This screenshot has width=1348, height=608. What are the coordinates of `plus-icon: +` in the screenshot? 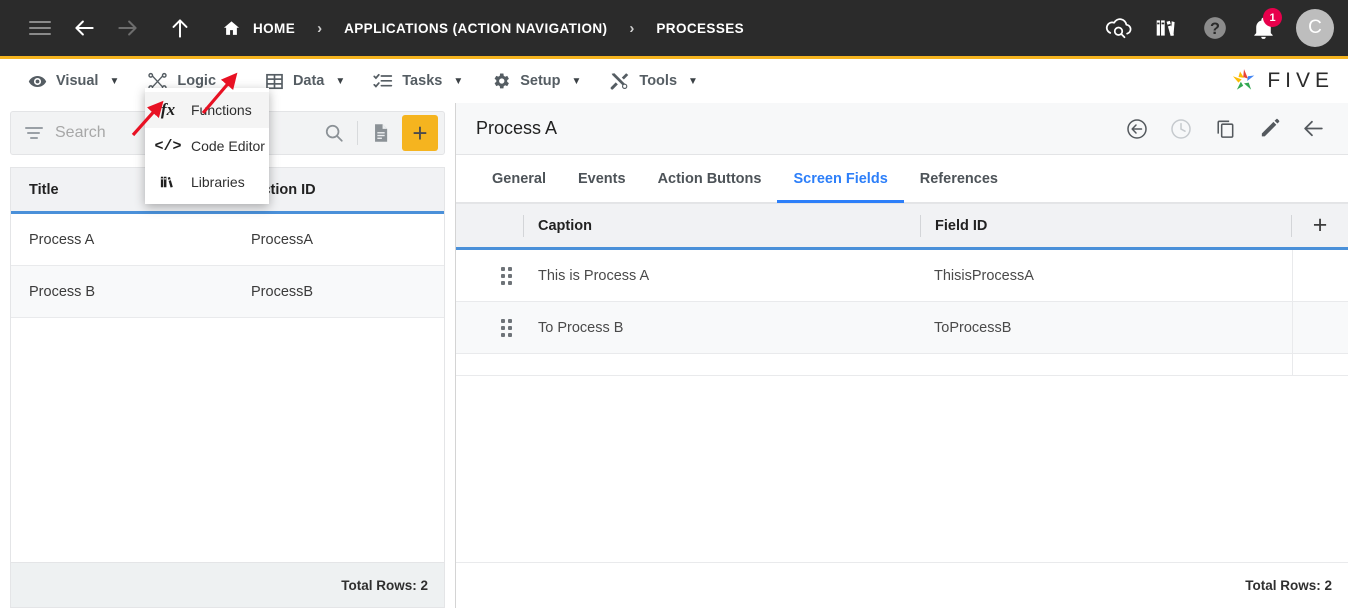 It's located at (420, 133).